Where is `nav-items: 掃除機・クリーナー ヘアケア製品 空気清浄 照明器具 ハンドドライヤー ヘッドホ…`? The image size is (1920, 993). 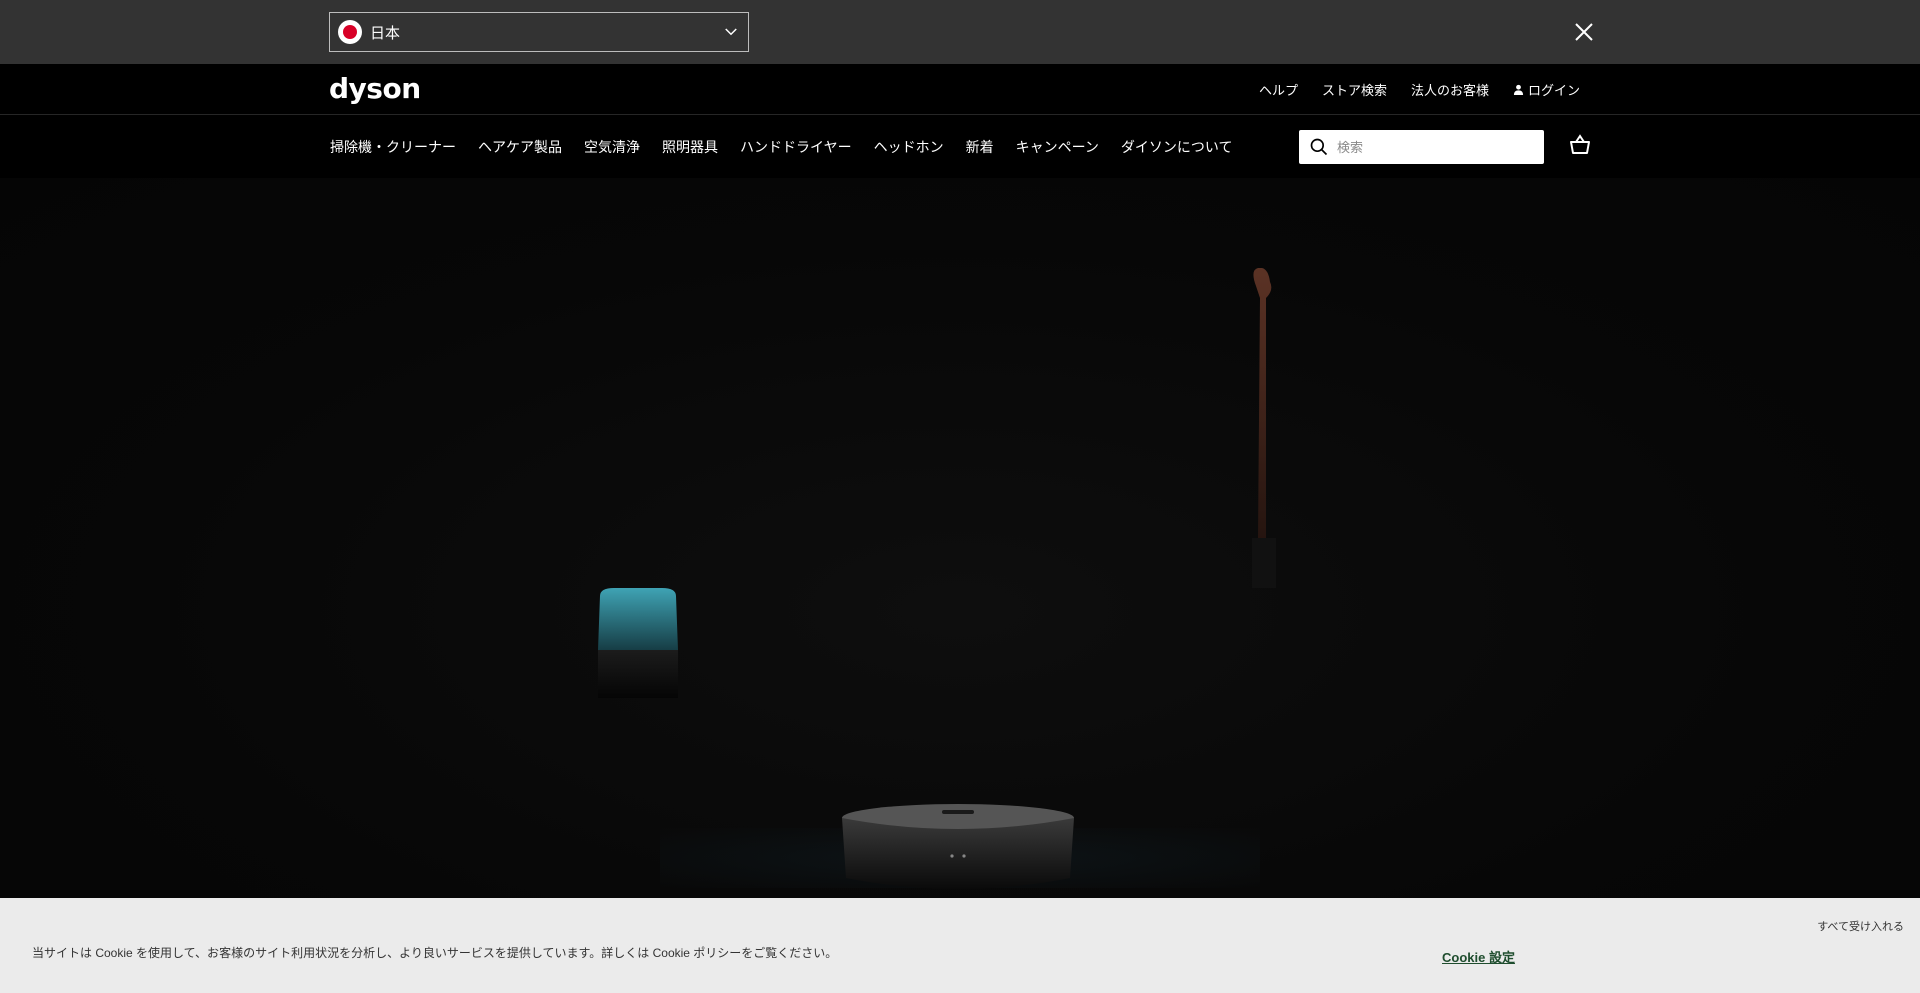 nav-items: 掃除機・クリーナー ヘアケア製品 空気清浄 照明器具 ハンドドライヤー ヘッドホ… is located at coordinates (781, 147).